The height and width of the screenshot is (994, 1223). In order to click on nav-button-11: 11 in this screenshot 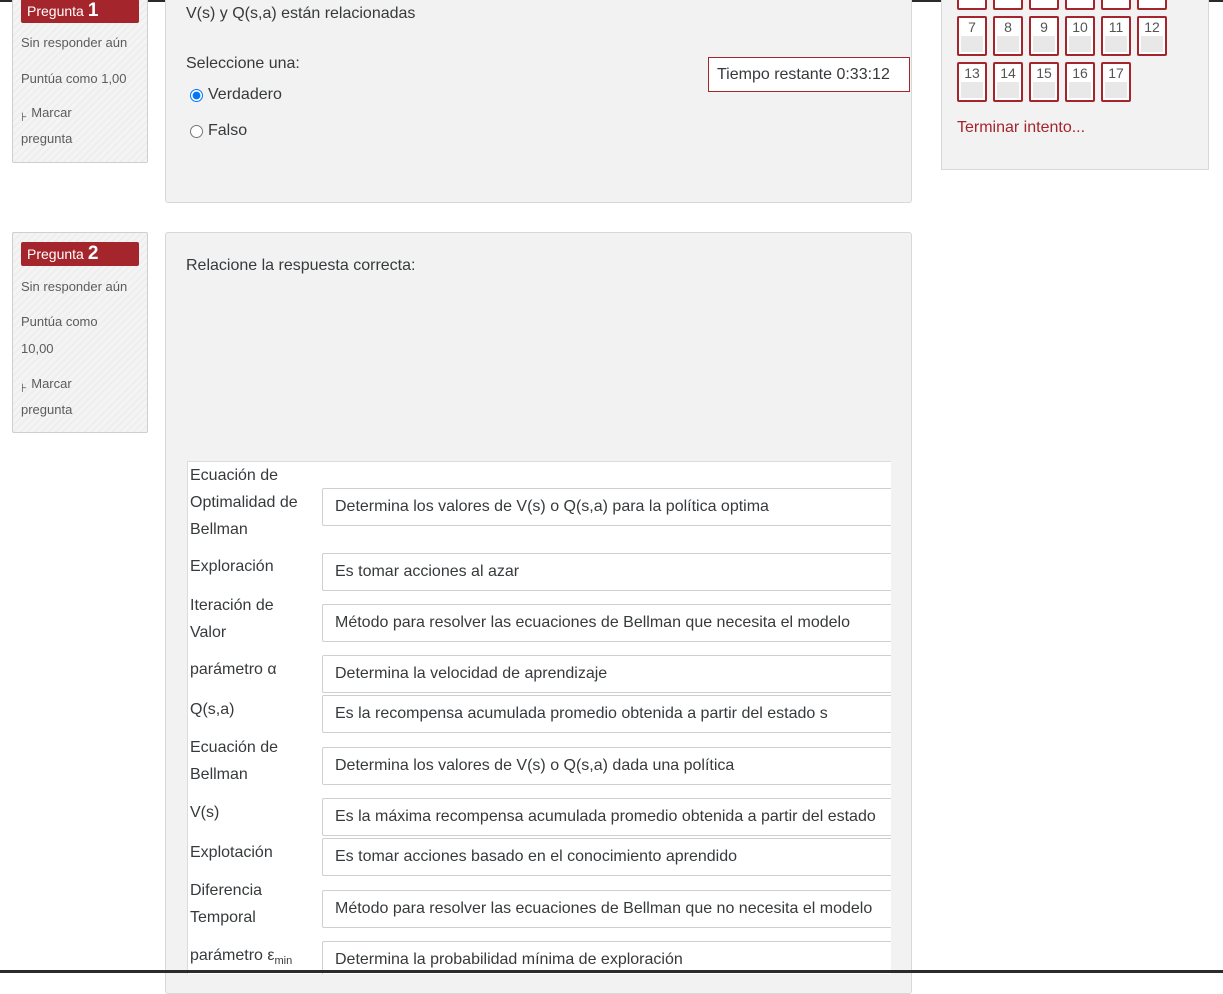, I will do `click(1116, 36)`.